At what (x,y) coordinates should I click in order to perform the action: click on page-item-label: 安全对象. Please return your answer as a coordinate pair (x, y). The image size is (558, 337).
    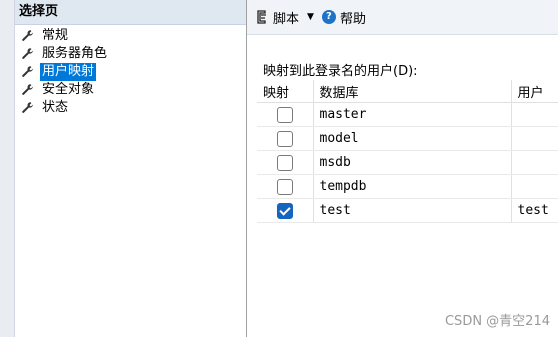
    Looking at the image, I should click on (68, 89).